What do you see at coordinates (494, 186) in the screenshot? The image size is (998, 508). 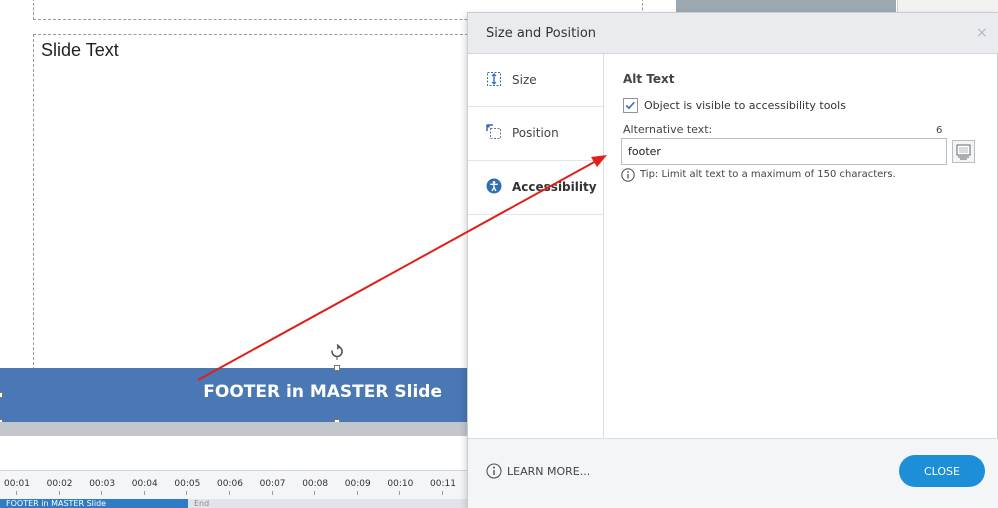 I see `accessibility-icon` at bounding box center [494, 186].